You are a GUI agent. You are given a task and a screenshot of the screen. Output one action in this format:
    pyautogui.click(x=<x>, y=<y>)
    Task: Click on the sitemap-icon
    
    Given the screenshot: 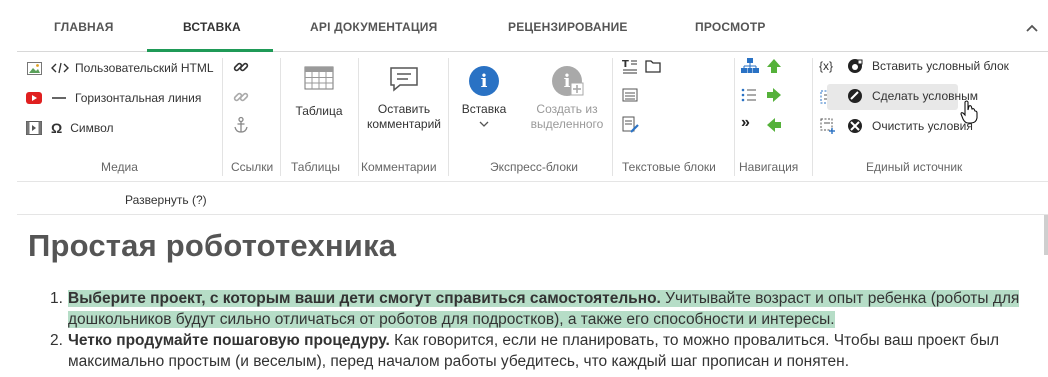 What is the action you would take?
    pyautogui.click(x=750, y=66)
    